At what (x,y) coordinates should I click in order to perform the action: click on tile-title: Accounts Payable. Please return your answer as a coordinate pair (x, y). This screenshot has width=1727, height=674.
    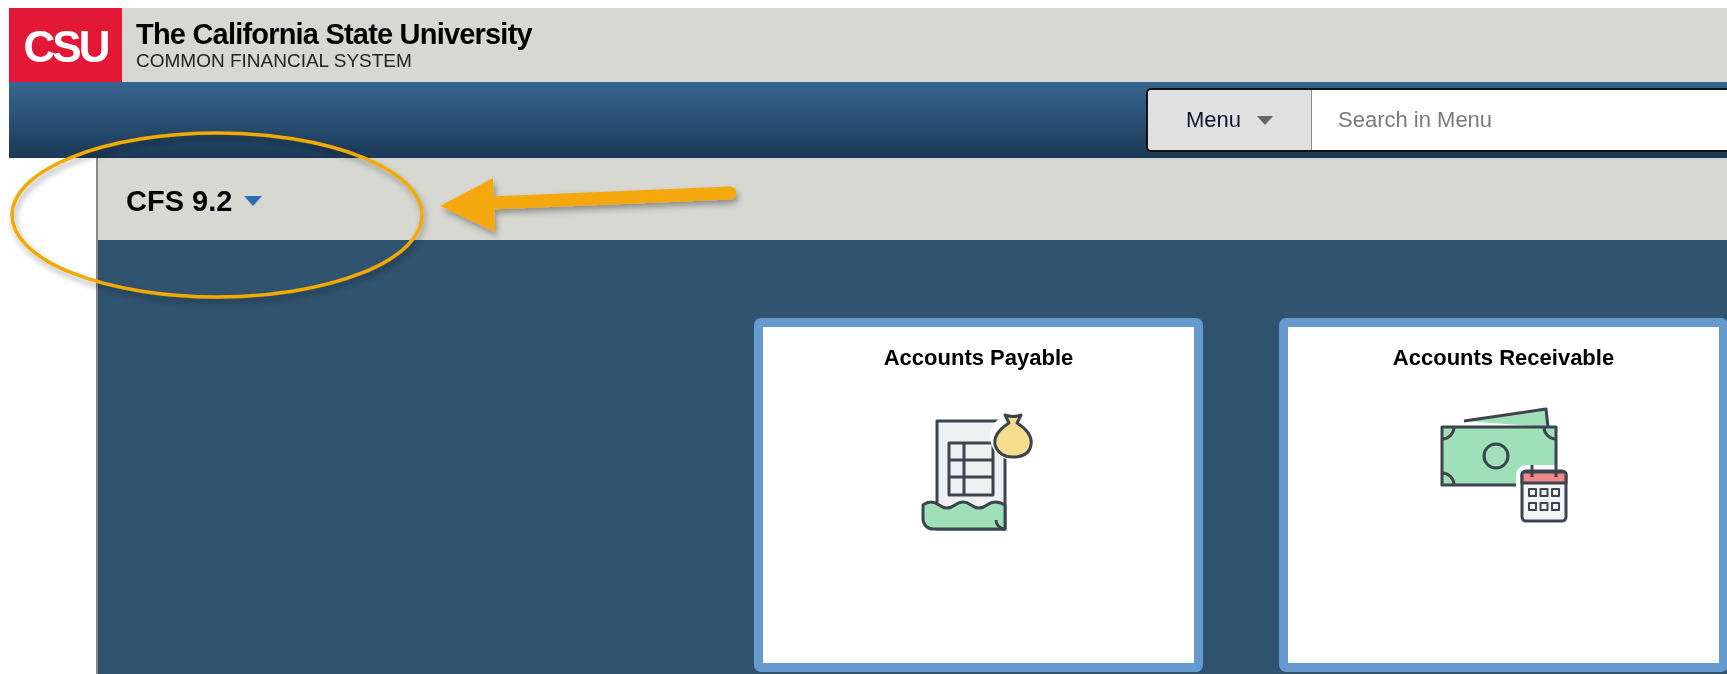
    Looking at the image, I should click on (978, 358).